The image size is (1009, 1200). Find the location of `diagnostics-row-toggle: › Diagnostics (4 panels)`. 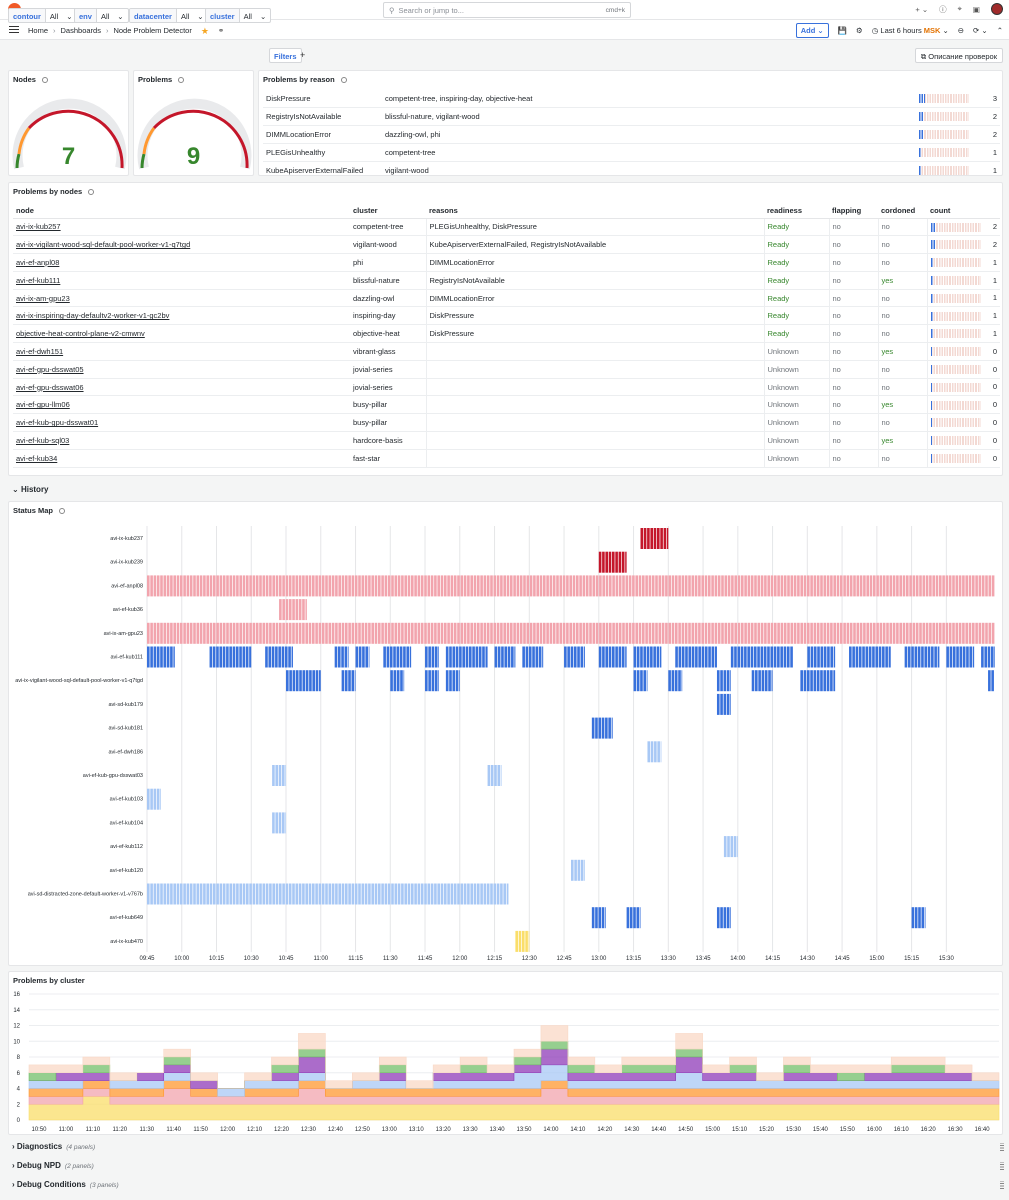

diagnostics-row-toggle: › Diagnostics (4 panels) is located at coordinates (53, 1146).